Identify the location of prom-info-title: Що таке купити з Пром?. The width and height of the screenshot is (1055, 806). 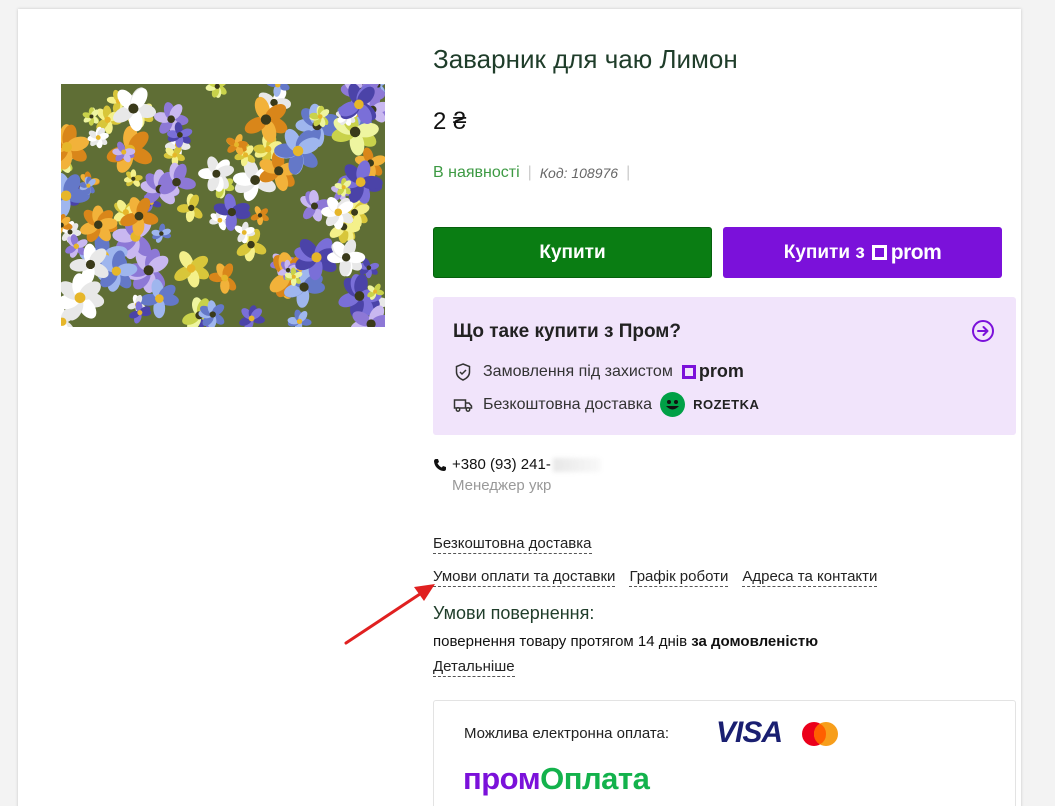
(567, 331).